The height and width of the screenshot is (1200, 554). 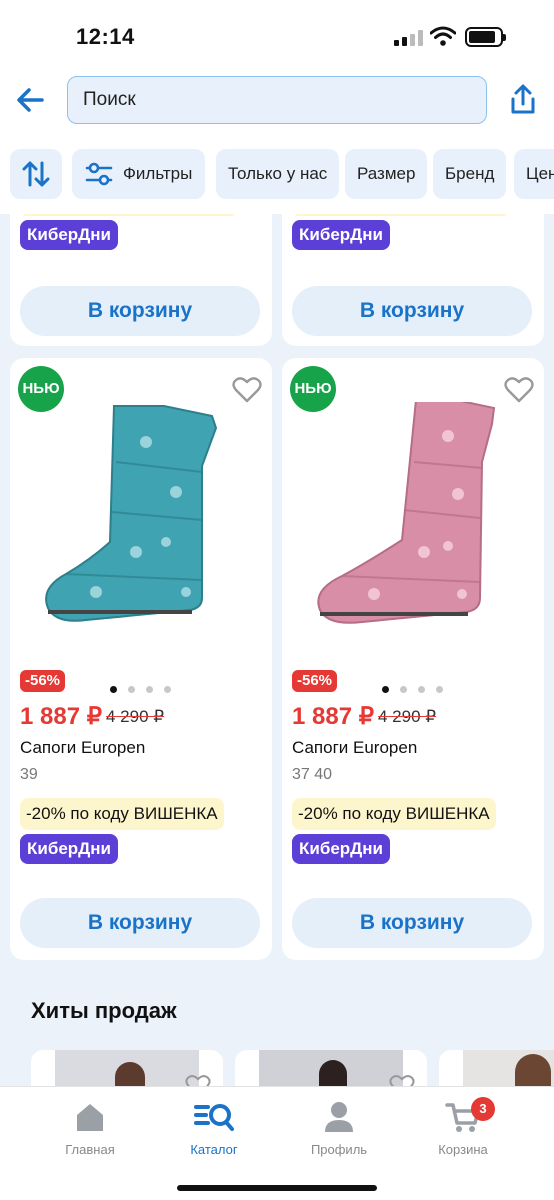 What do you see at coordinates (483, 1109) in the screenshot?
I see `cart-count-badge: 3` at bounding box center [483, 1109].